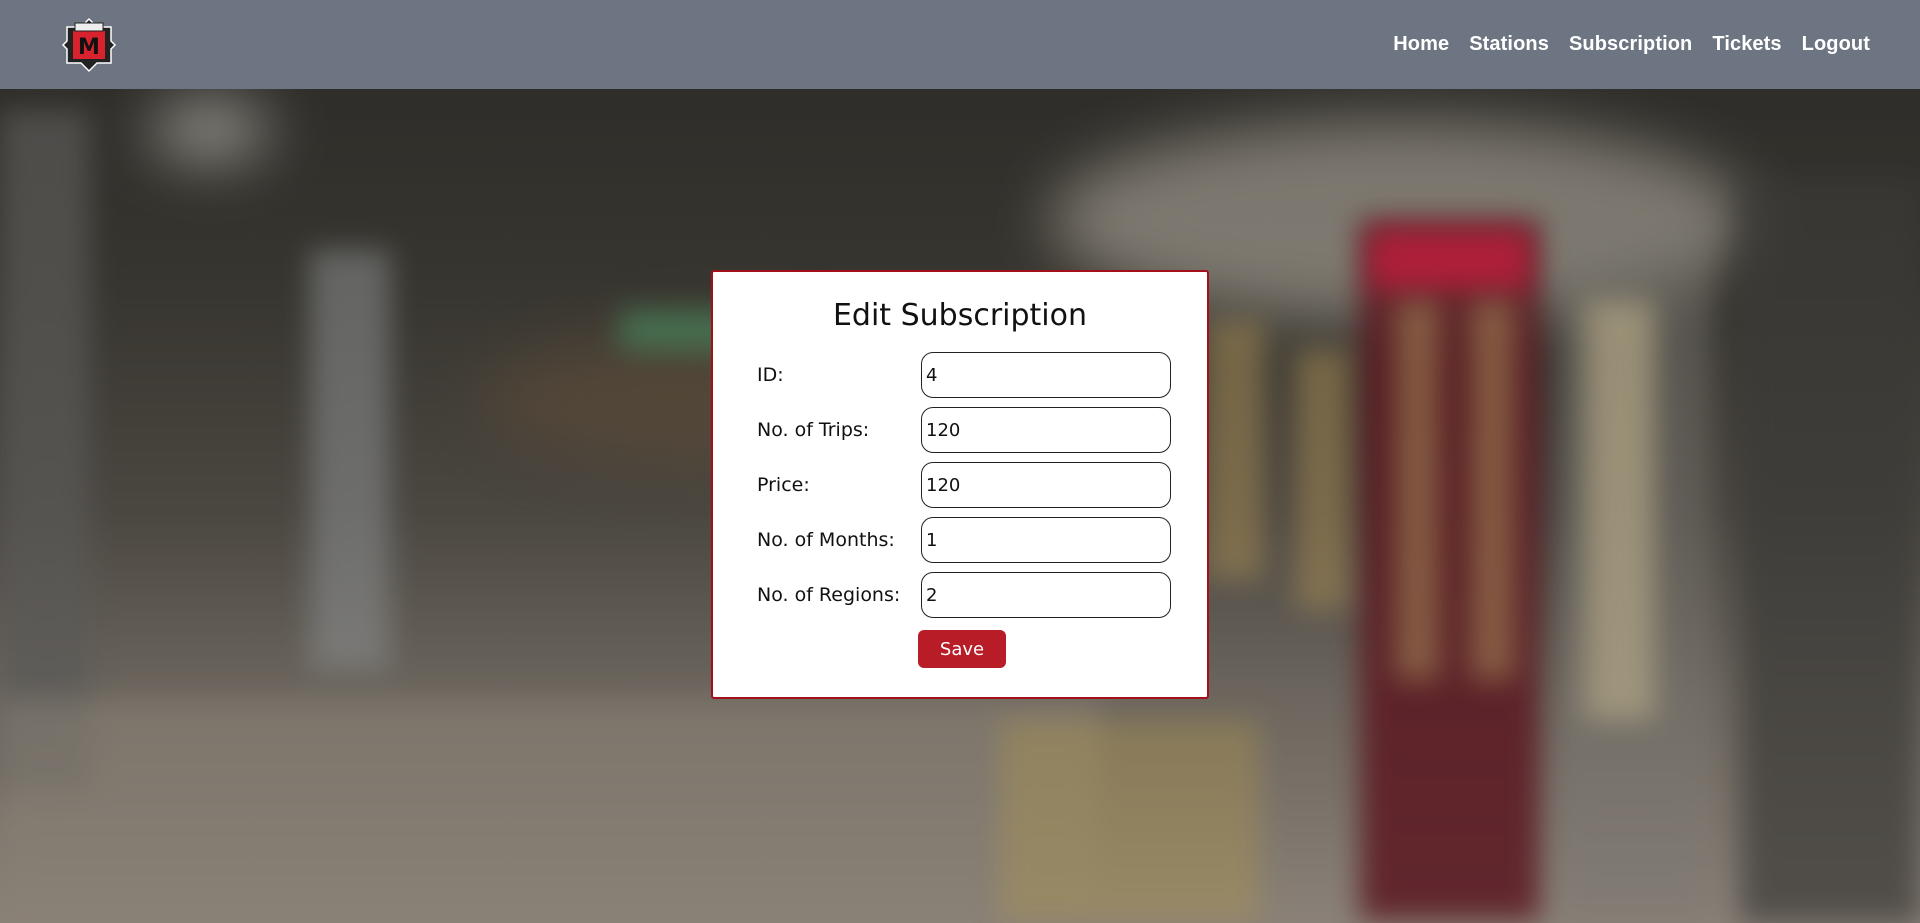 This screenshot has height=923, width=1920. I want to click on regions-input, so click(1046, 595).